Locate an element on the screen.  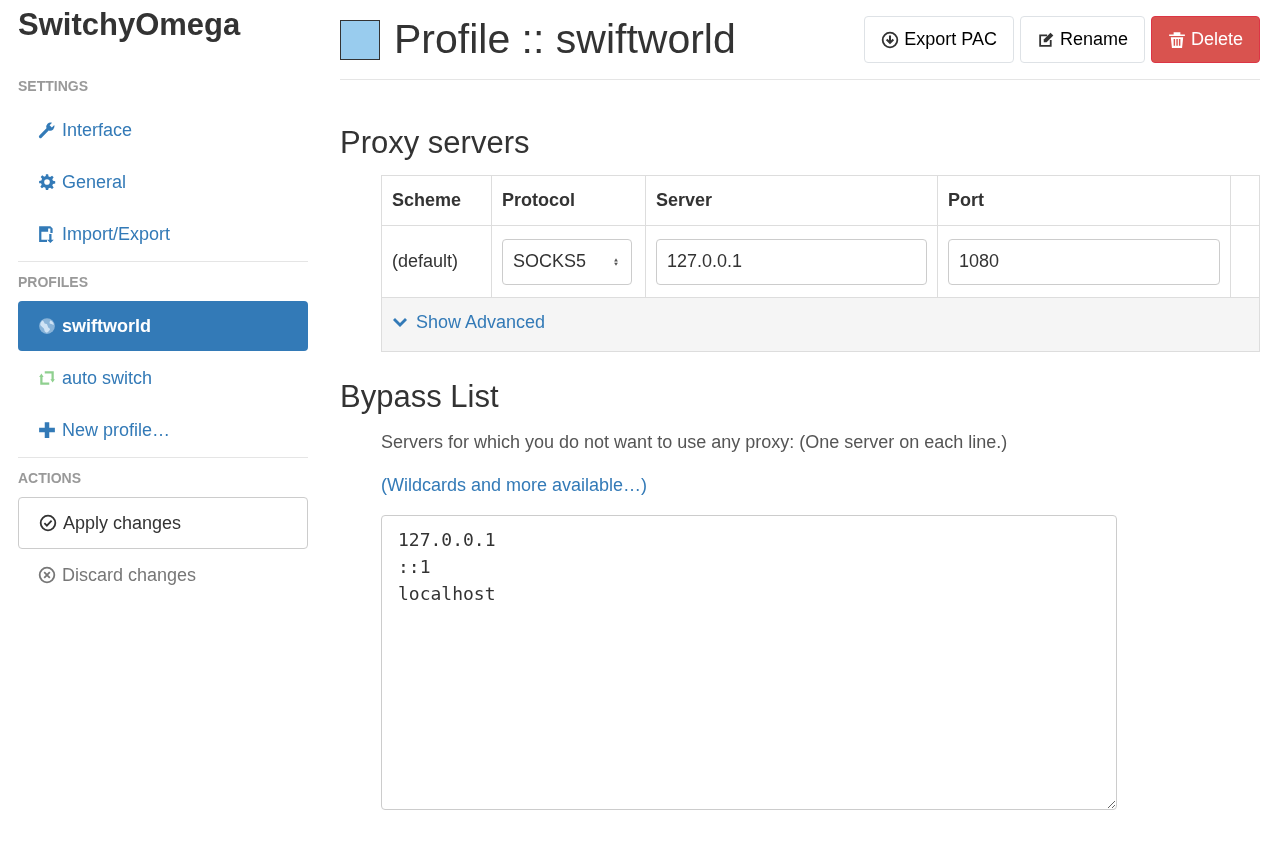
export-pac-button: Export PAC is located at coordinates (939, 39).